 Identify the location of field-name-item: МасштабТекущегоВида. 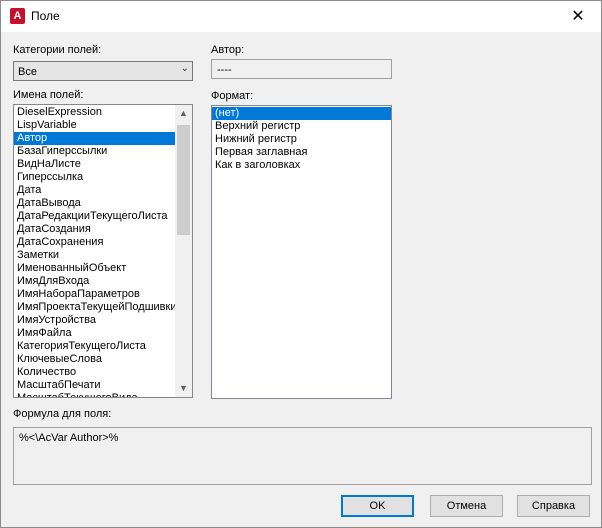
(94, 394).